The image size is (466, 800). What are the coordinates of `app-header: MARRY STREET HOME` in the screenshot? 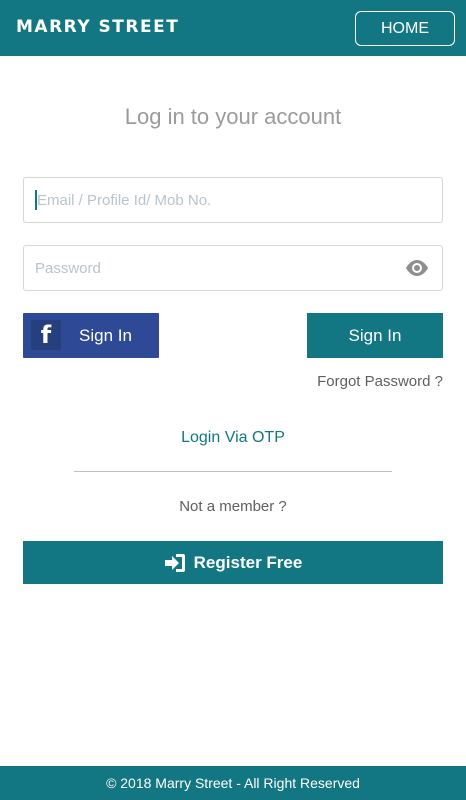 It's located at (233, 28).